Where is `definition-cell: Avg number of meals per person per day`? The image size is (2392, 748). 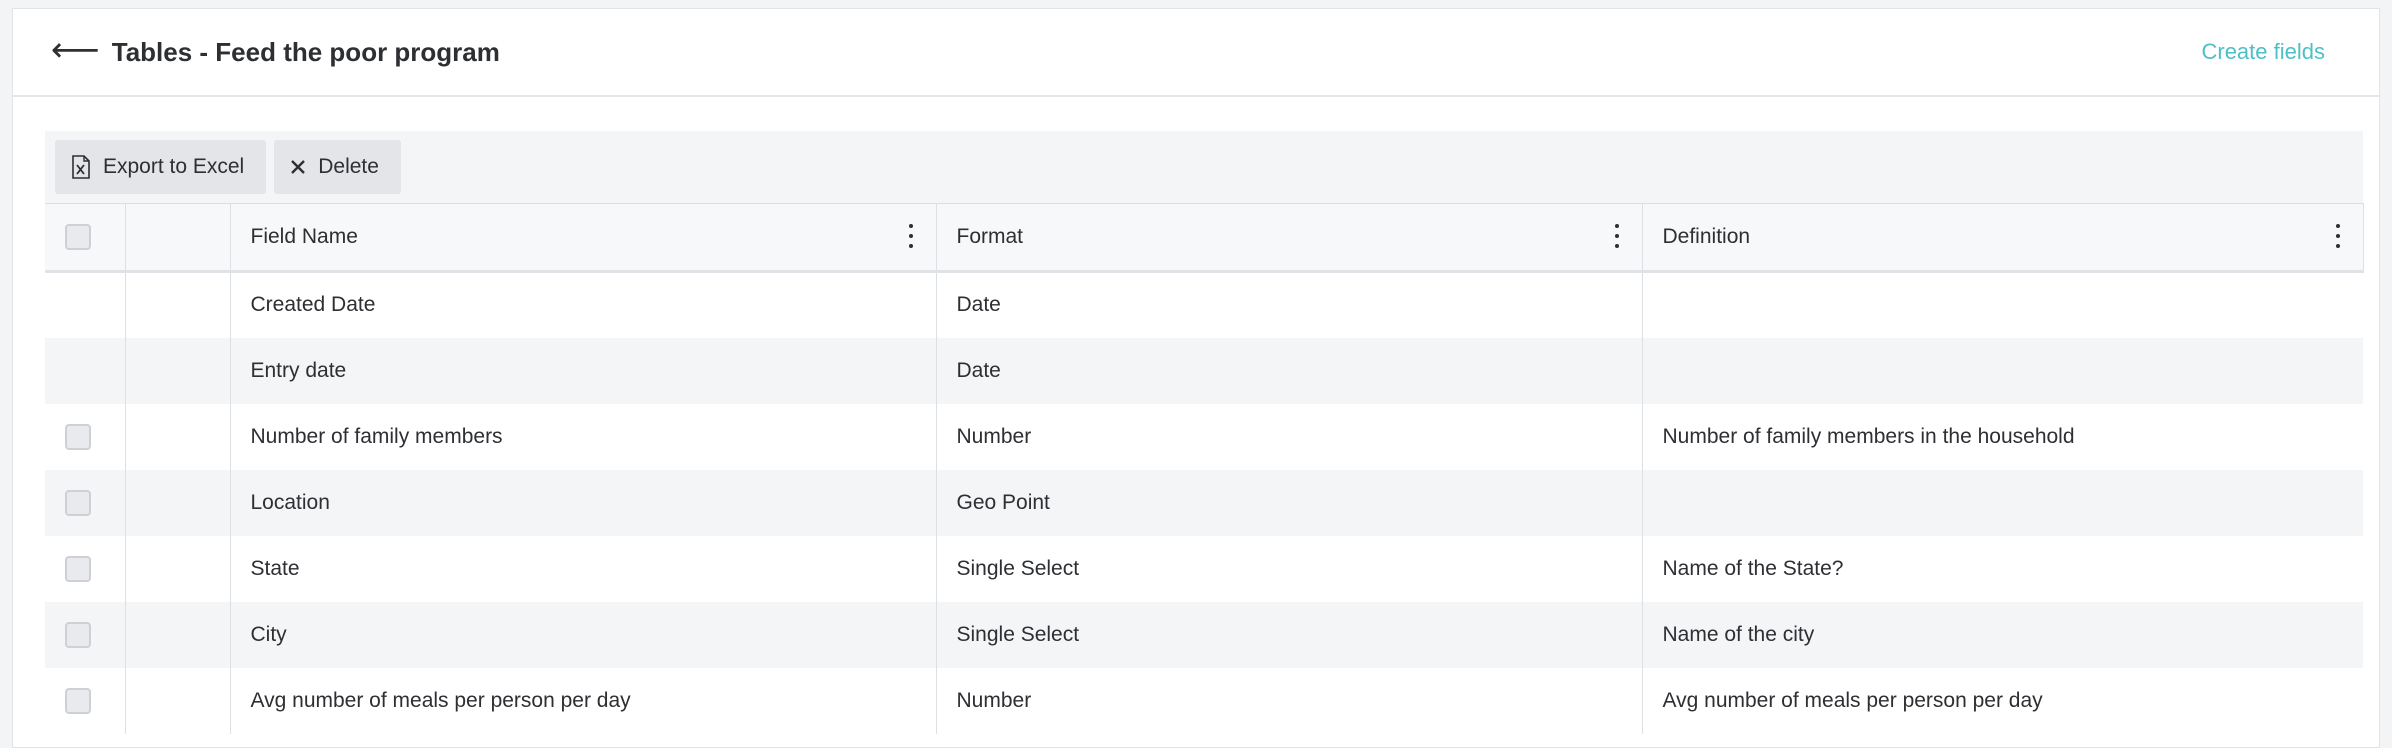
definition-cell: Avg number of meals per person per day is located at coordinates (1852, 700).